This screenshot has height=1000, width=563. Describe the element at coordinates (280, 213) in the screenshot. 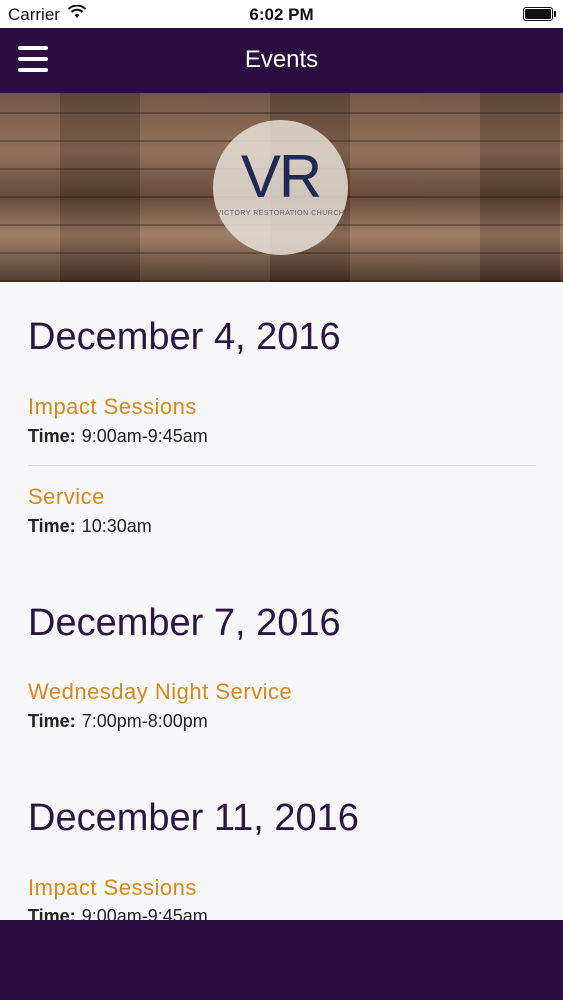

I see `logo-subtitle: VICTORY RESTORATION CHURCH` at that location.